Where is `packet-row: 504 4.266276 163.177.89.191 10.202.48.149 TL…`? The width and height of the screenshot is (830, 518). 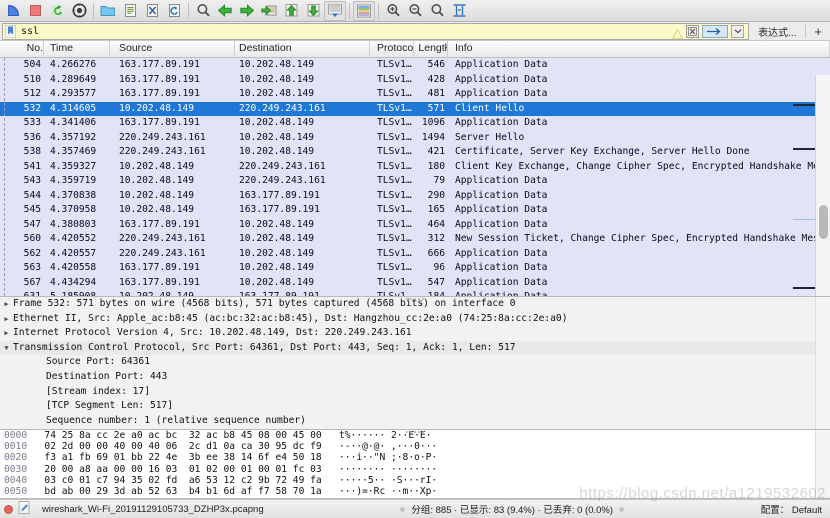 packet-row: 504 4.266276 163.177.89.191 10.202.48.149 TL… is located at coordinates (415, 65).